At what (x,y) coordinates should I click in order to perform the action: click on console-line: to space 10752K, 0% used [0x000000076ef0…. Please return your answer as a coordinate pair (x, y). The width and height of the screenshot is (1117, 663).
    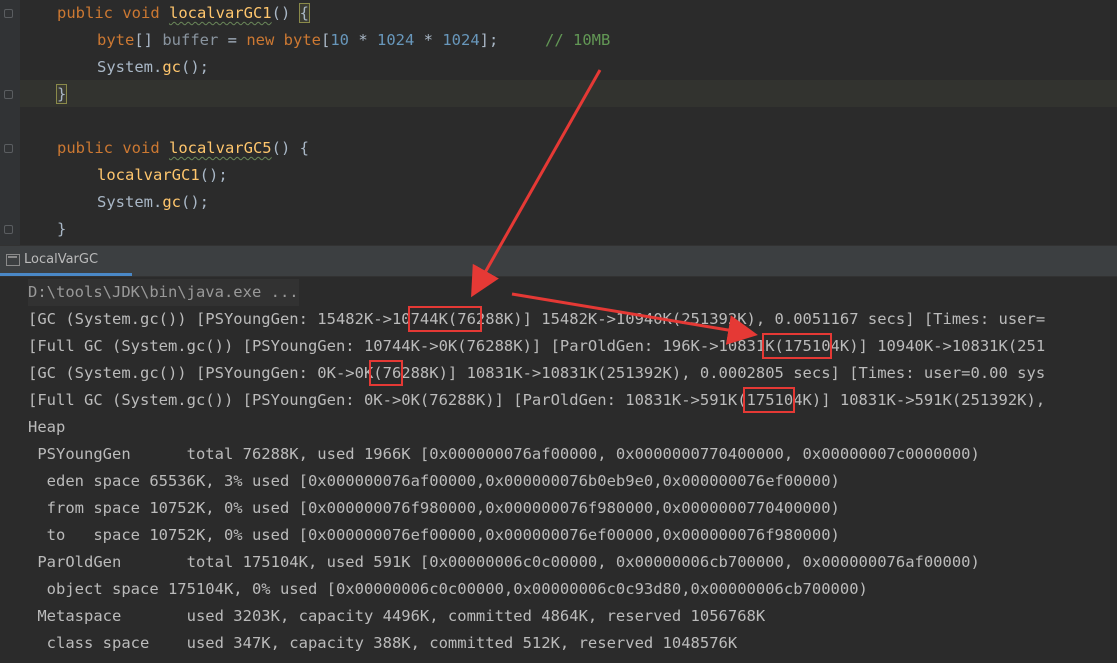
    Looking at the image, I should click on (434, 535).